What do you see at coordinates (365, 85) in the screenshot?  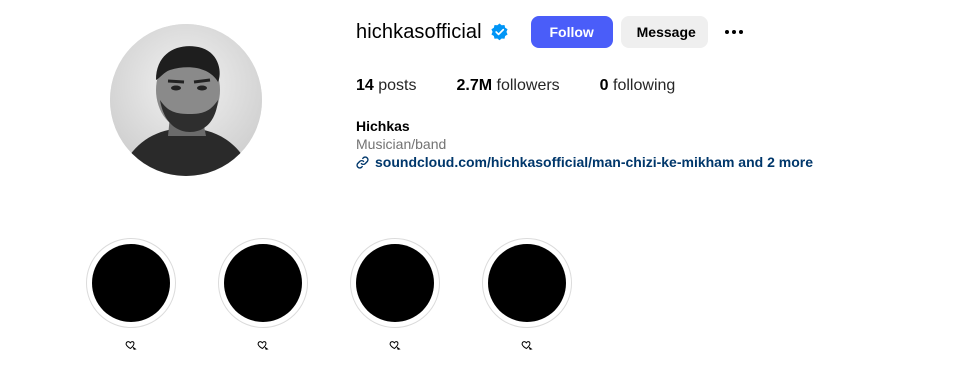 I see `posts-count: 14` at bounding box center [365, 85].